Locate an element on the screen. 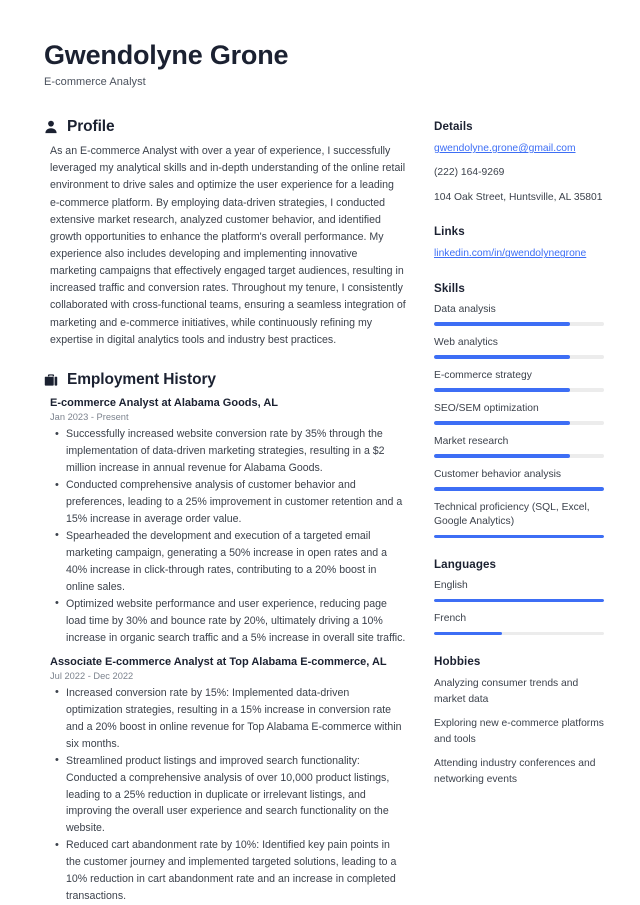 The image size is (640, 905). skill-label: Customer behavior analysis is located at coordinates (498, 474).